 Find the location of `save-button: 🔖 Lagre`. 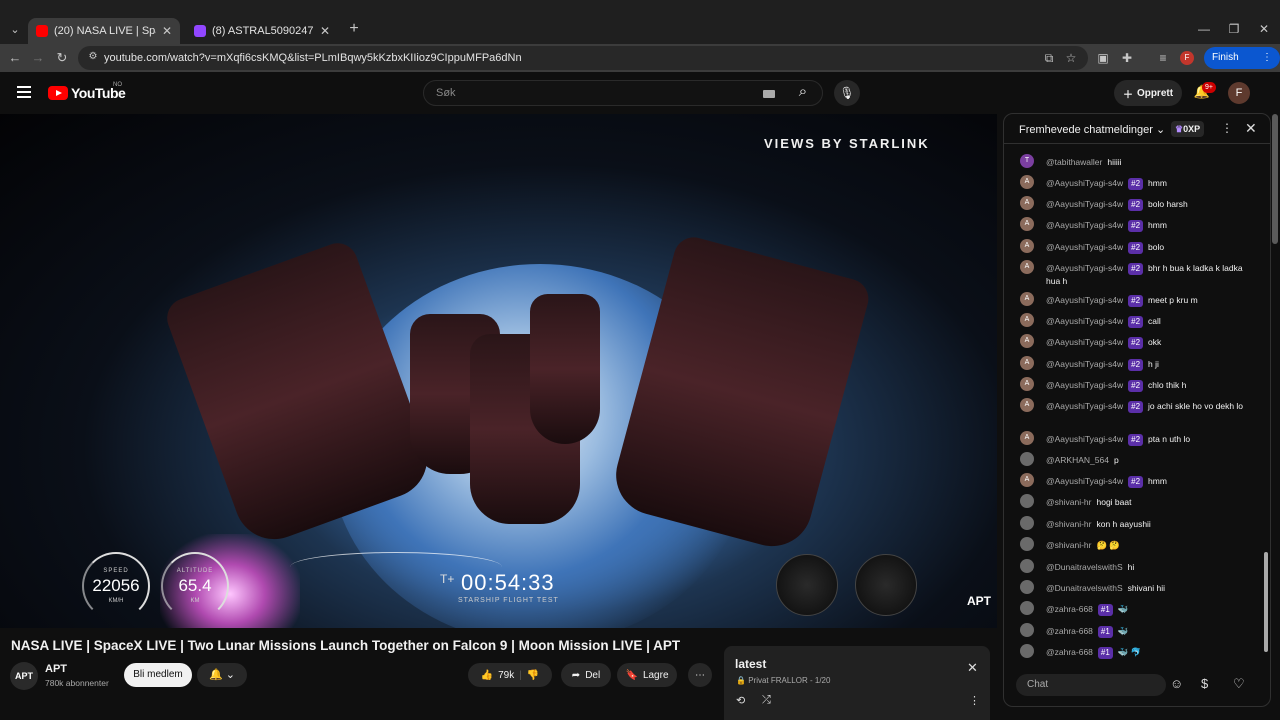

save-button: 🔖 Lagre is located at coordinates (647, 675).